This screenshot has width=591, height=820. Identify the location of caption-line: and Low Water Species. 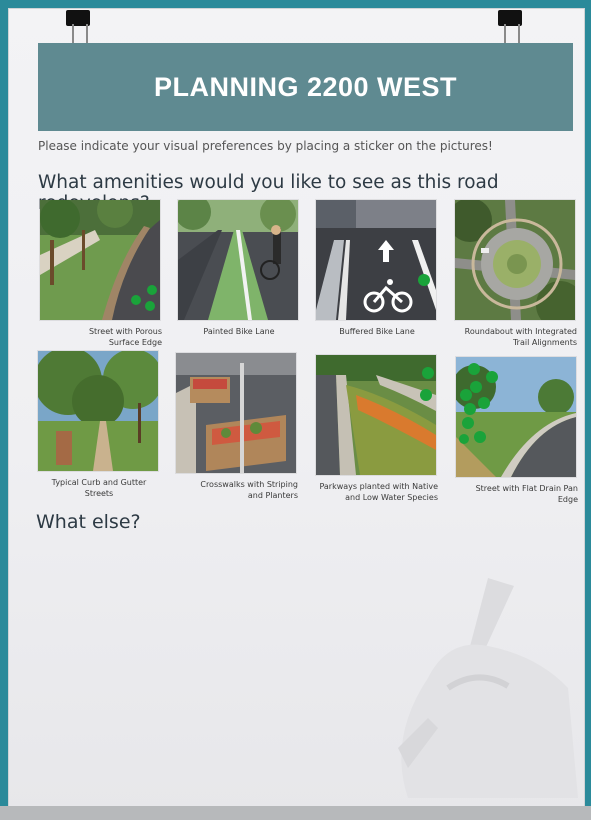
(391, 497).